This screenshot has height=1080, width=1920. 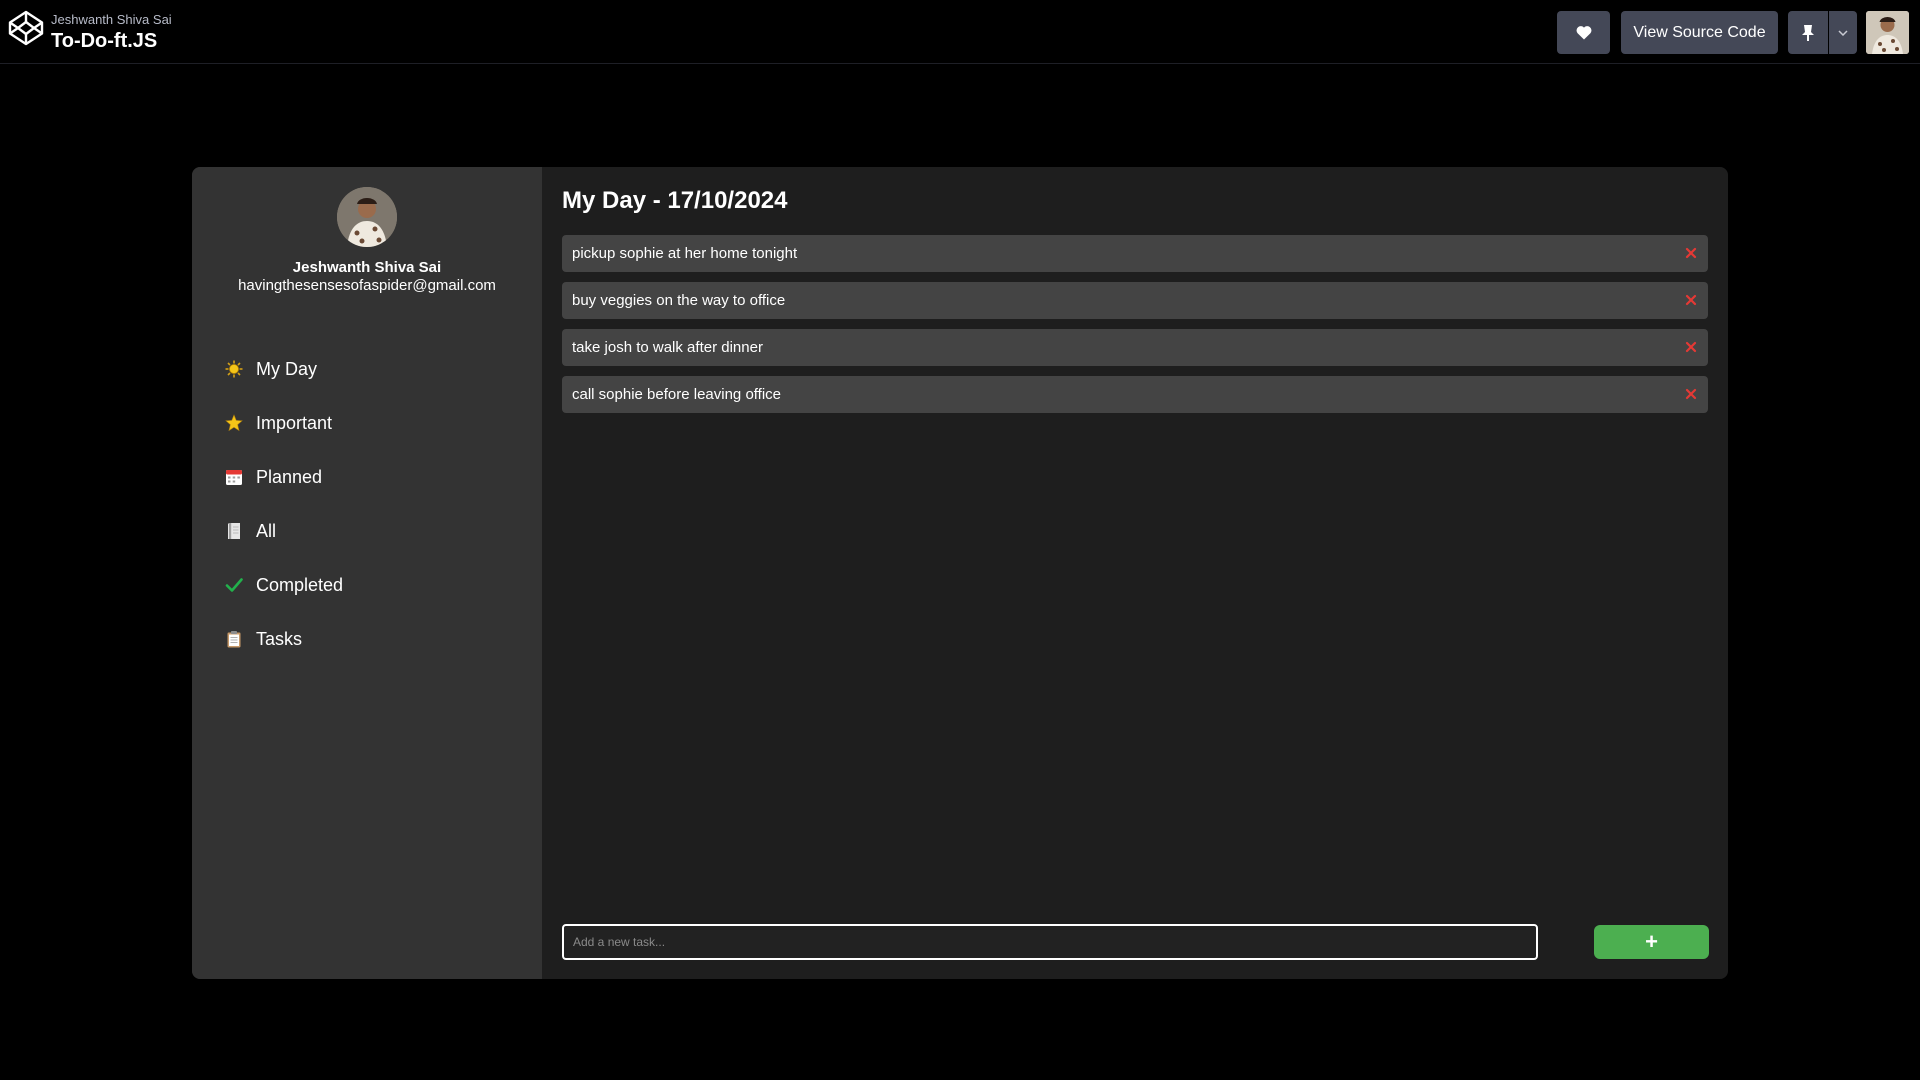 I want to click on document-icon, so click(x=234, y=531).